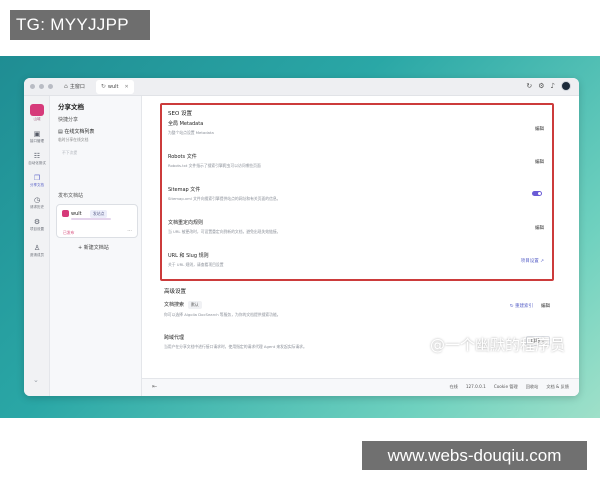 Image resolution: width=600 pixels, height=480 pixels. Describe the element at coordinates (557, 387) in the screenshot. I see `docs-feedback: 文档 & 反馈` at that location.